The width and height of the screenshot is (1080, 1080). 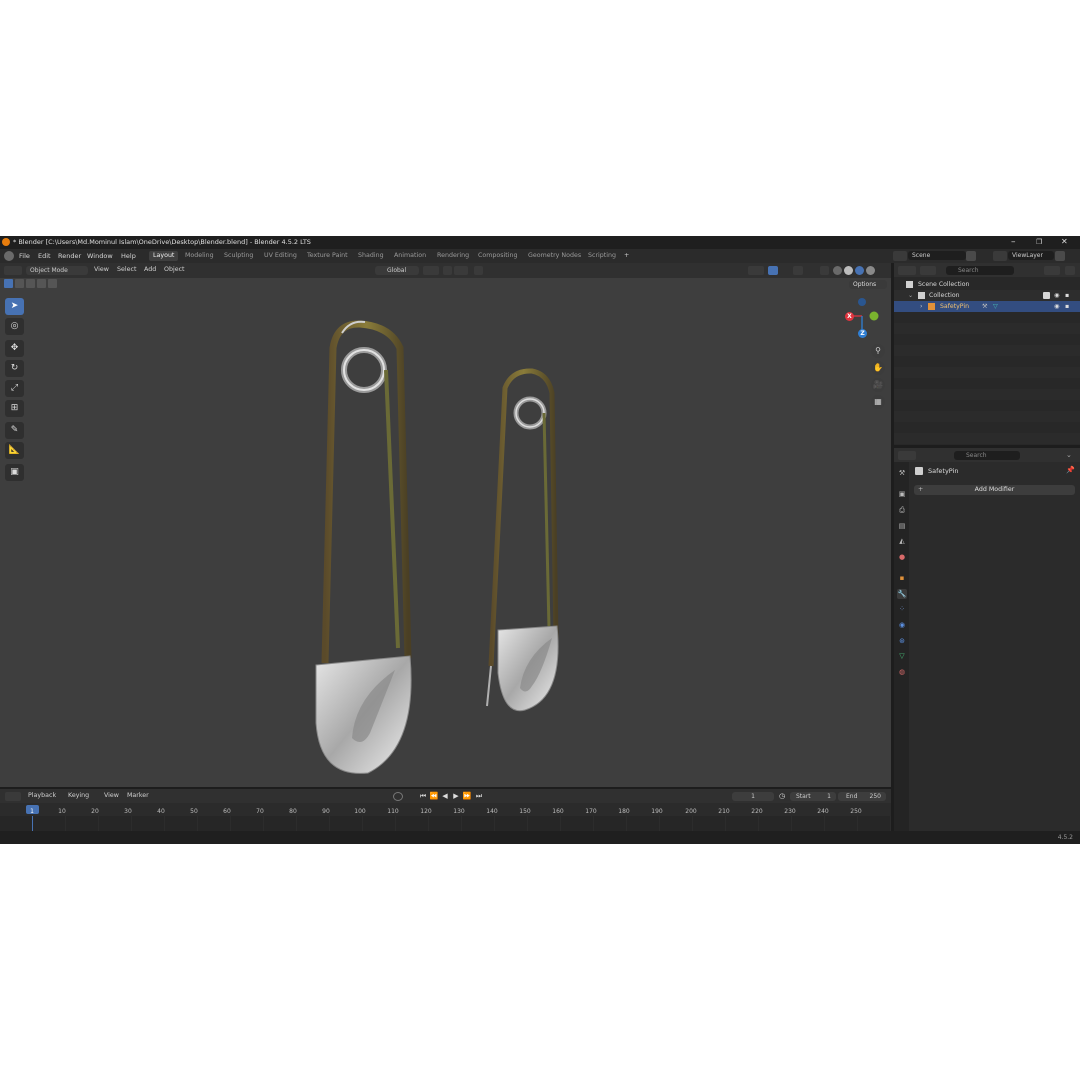 What do you see at coordinates (902, 656) in the screenshot?
I see `data-properties-icon: ▽` at bounding box center [902, 656].